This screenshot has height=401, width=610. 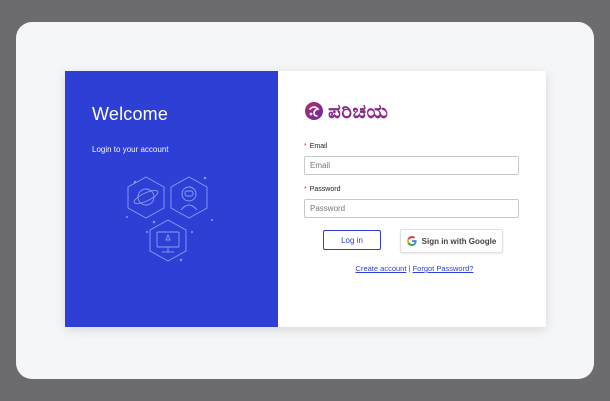 I want to click on brand-logo: ಪರಿಚಯ, so click(x=346, y=111).